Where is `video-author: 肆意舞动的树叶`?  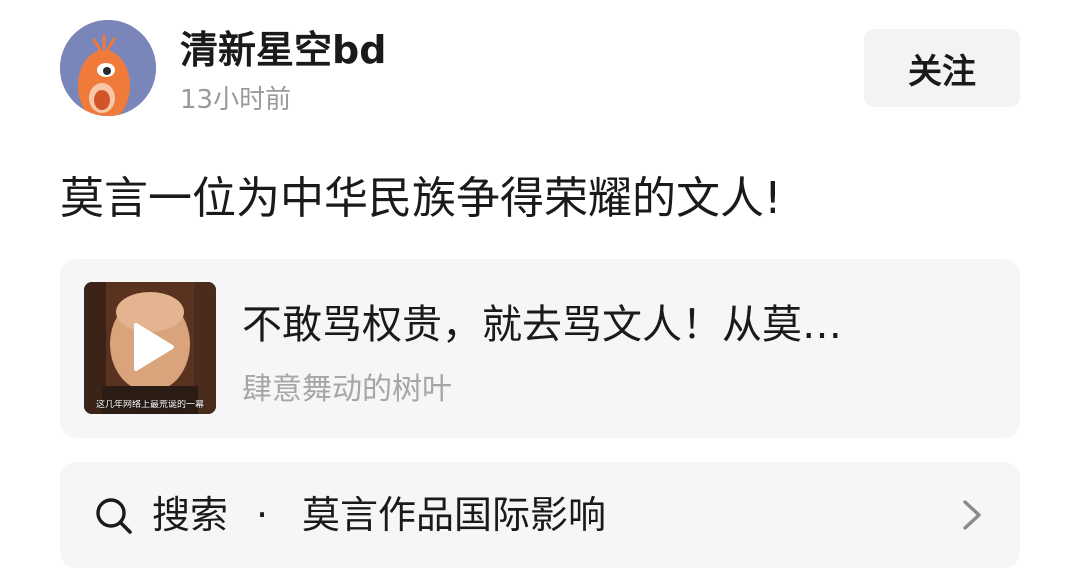
video-author: 肆意舞动的树叶 is located at coordinates (347, 390).